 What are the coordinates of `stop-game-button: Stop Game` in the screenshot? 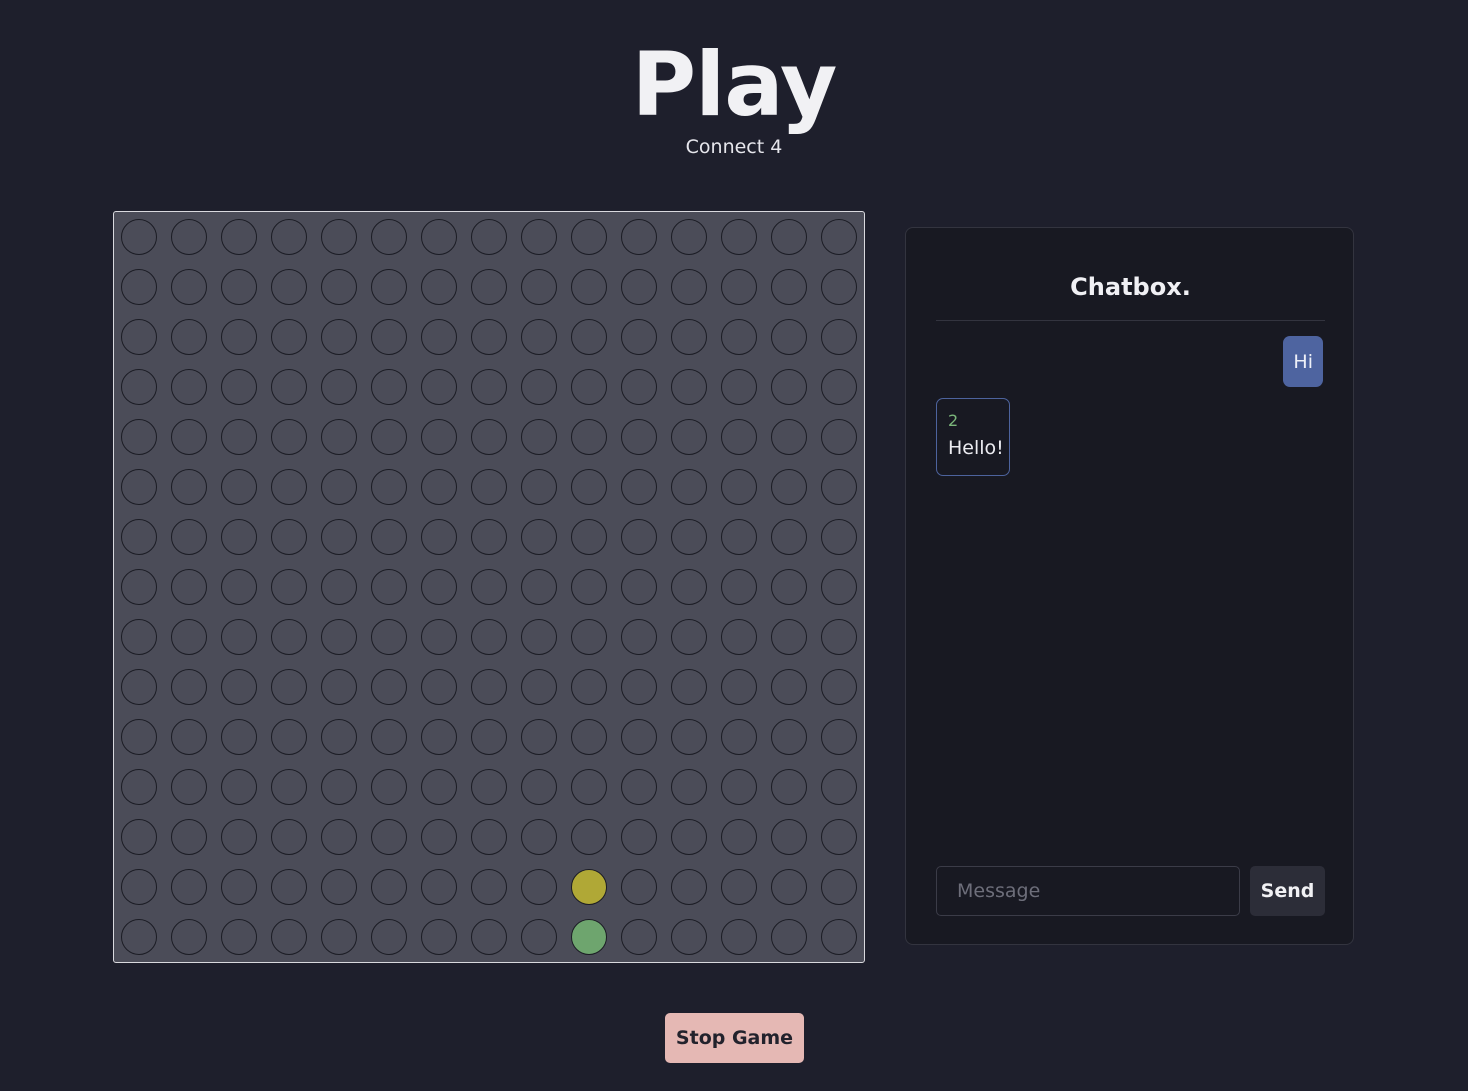 It's located at (734, 1038).